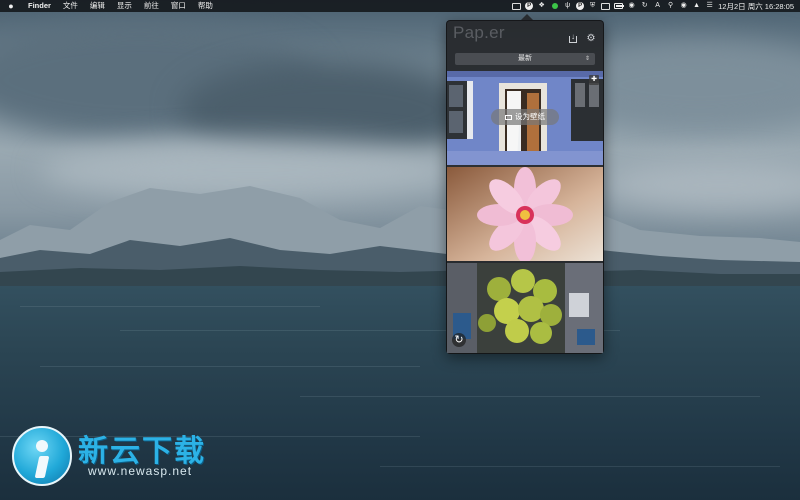  Describe the element at coordinates (178, 6) in the screenshot. I see `menu-window: 窗口` at that location.